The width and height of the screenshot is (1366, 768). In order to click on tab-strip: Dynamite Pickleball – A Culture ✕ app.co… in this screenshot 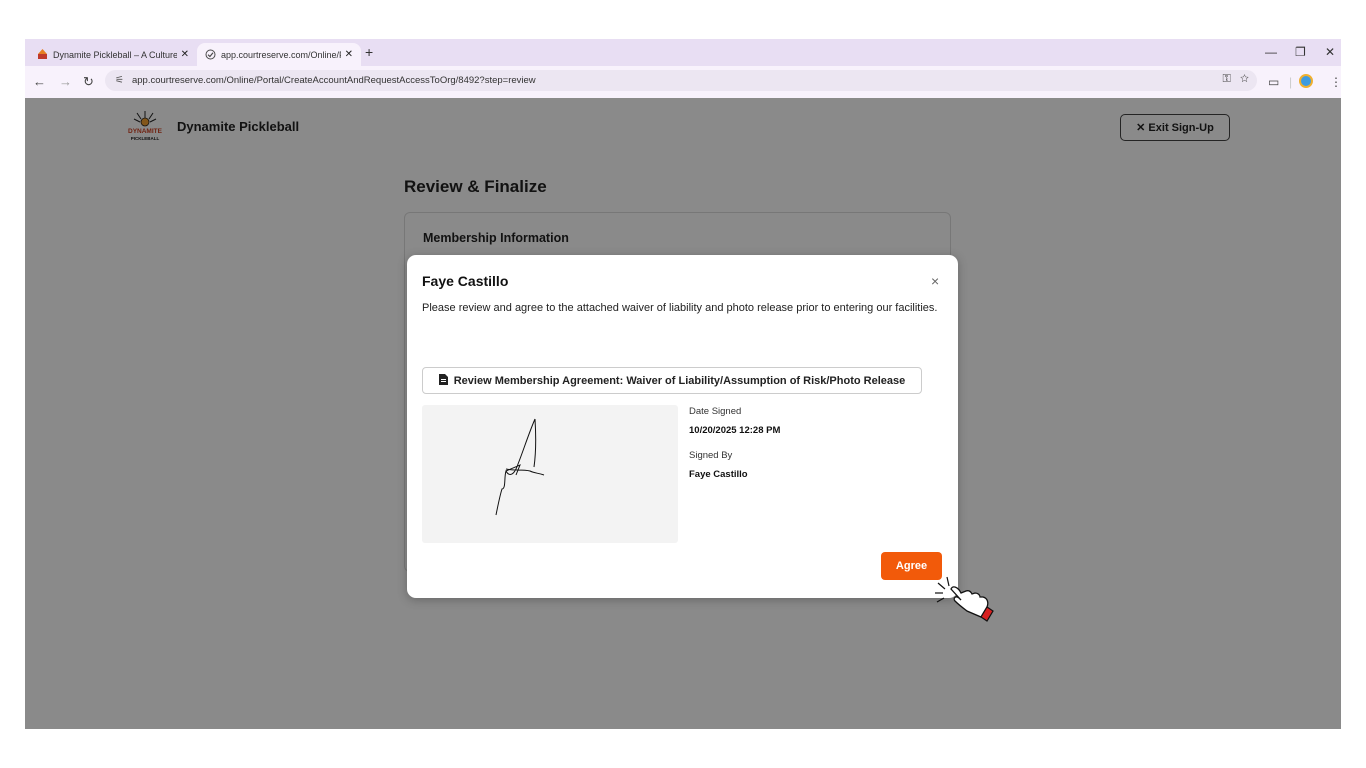, I will do `click(683, 52)`.